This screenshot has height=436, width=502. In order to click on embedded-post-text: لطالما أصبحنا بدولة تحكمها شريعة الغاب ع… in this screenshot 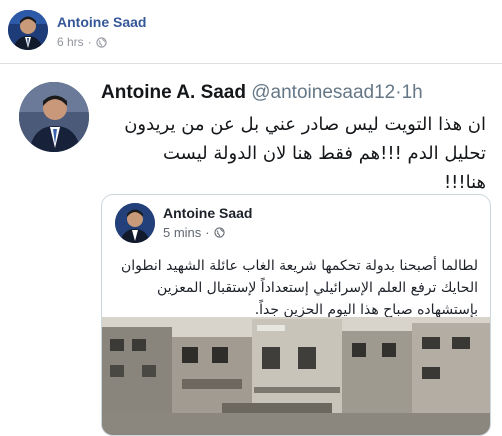, I will do `click(297, 288)`.